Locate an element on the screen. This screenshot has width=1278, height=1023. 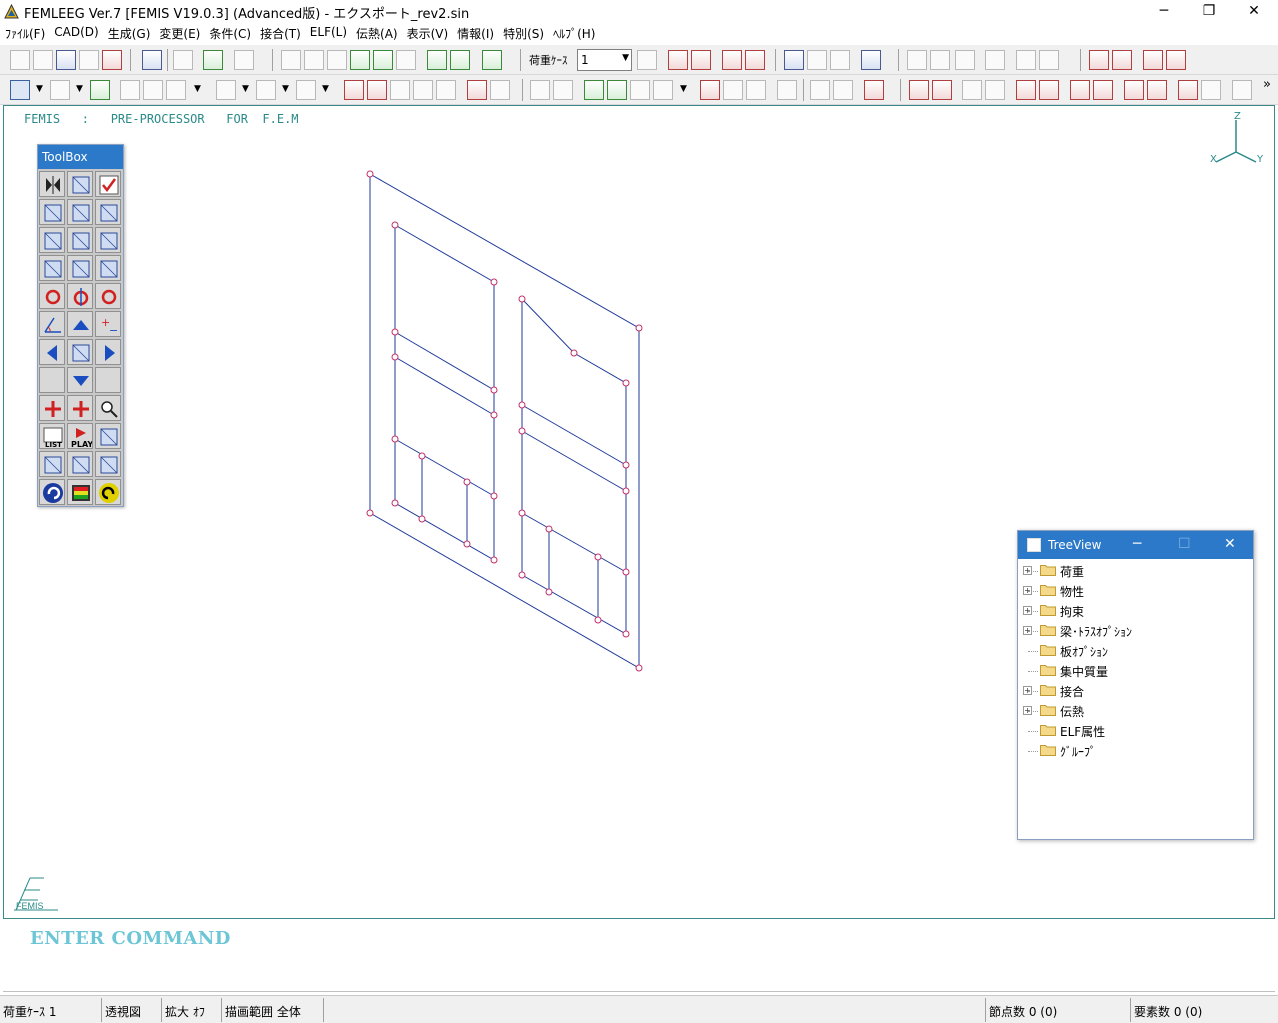
zoom-tool-icon is located at coordinates (108, 408).